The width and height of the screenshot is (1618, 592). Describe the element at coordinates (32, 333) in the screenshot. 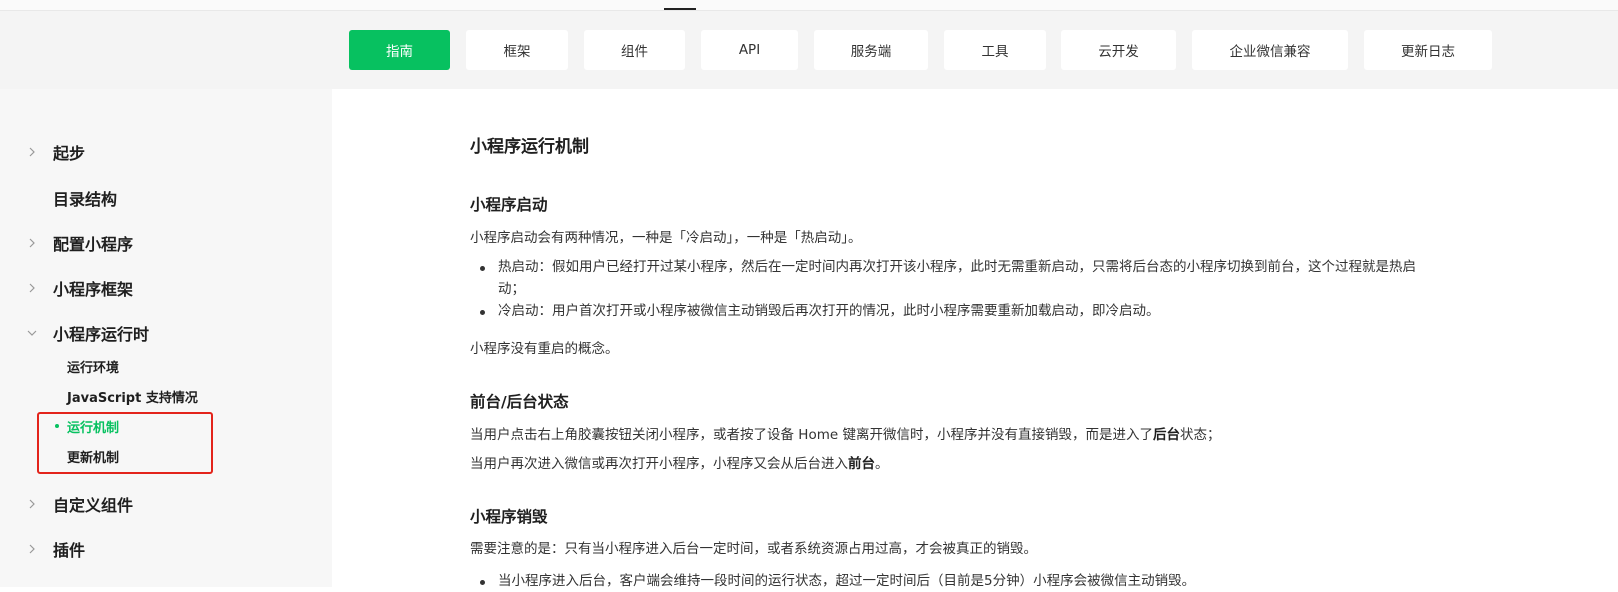

I see `chevron-down-icon` at that location.